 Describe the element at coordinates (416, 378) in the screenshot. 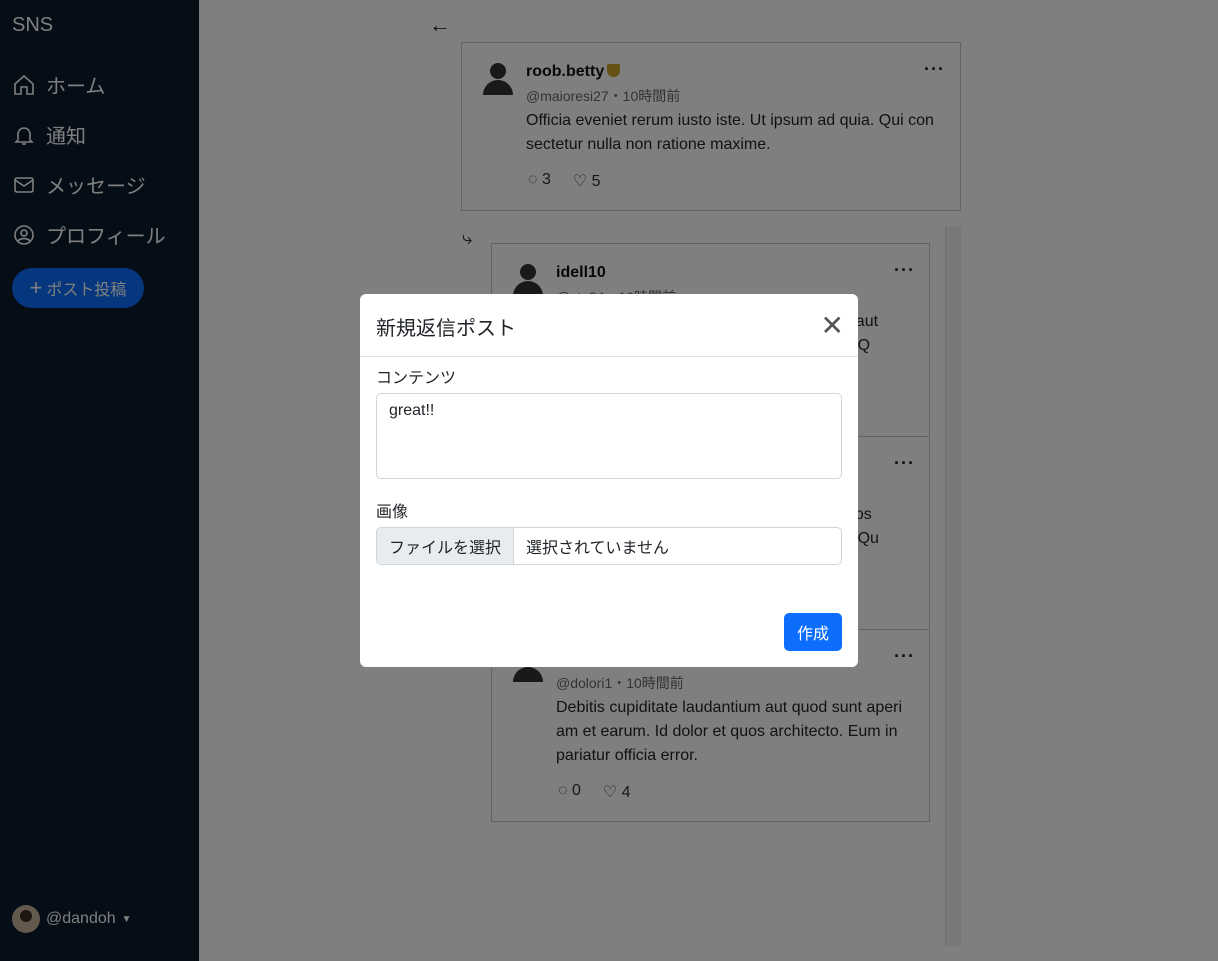

I see `content-label: コンテンツ` at that location.